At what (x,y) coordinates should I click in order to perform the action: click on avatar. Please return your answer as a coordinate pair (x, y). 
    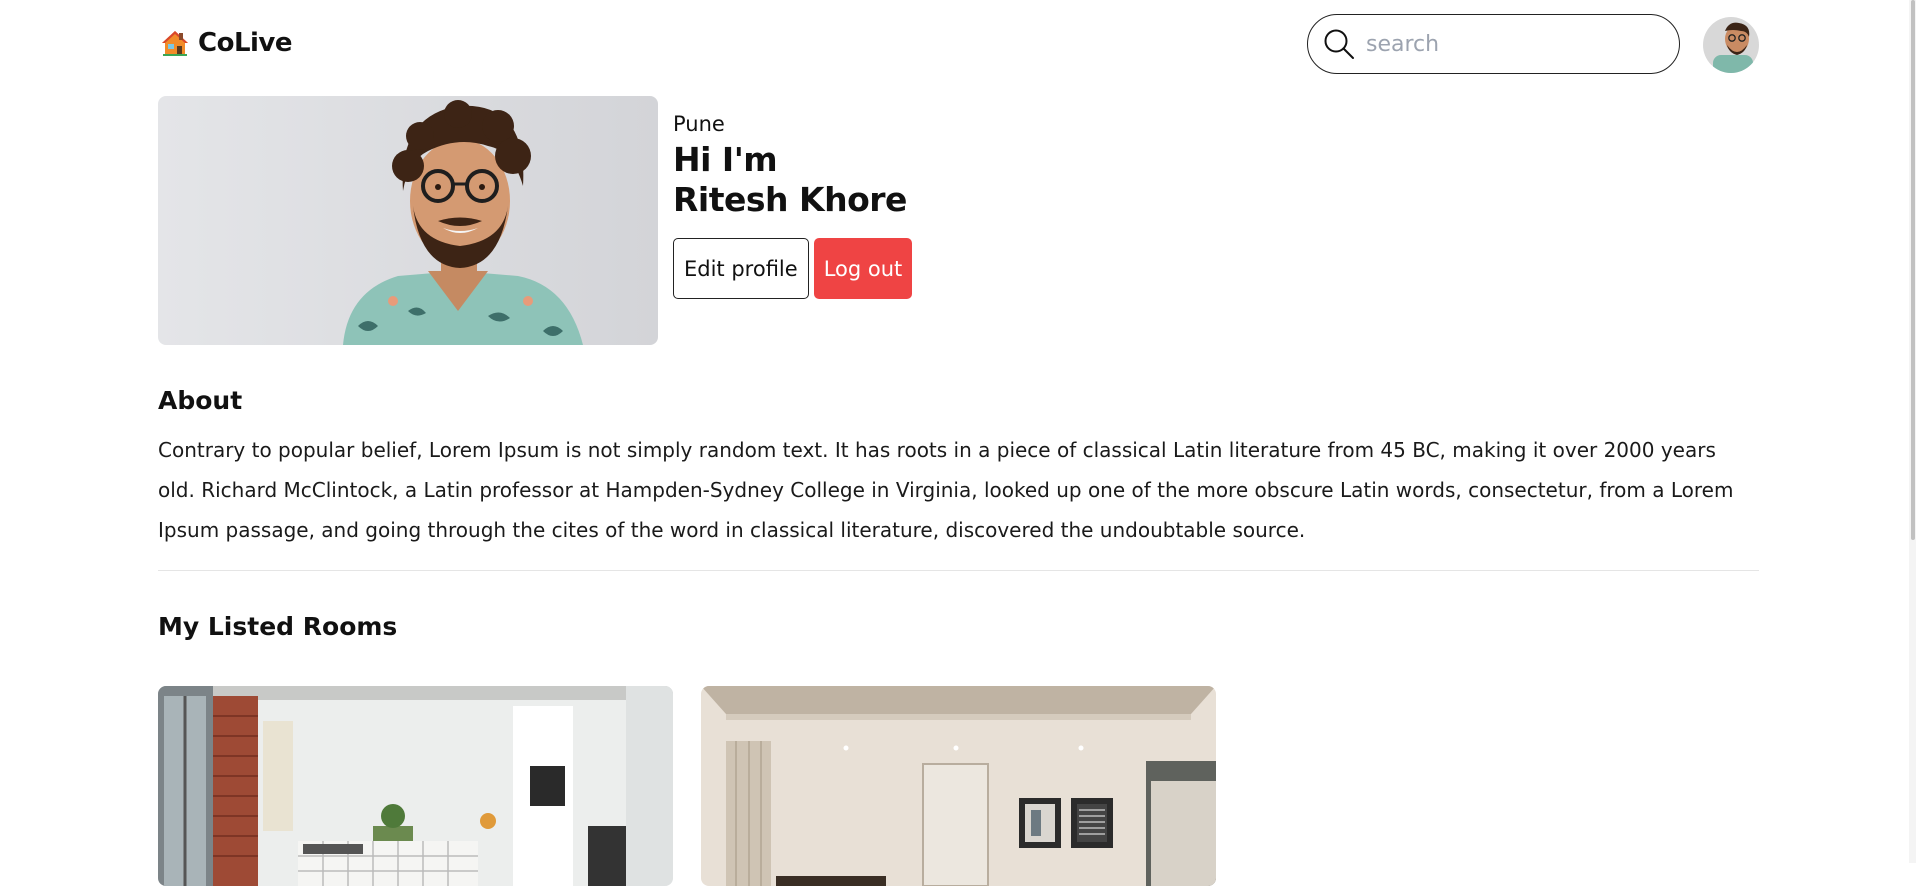
    Looking at the image, I should click on (1731, 45).